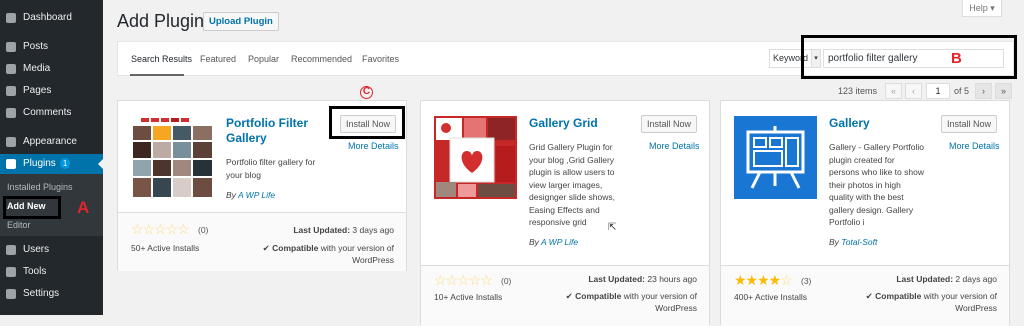 The height and width of the screenshot is (326, 1024). I want to click on last-updated: Last Updated: 23 hours ago, so click(642, 279).